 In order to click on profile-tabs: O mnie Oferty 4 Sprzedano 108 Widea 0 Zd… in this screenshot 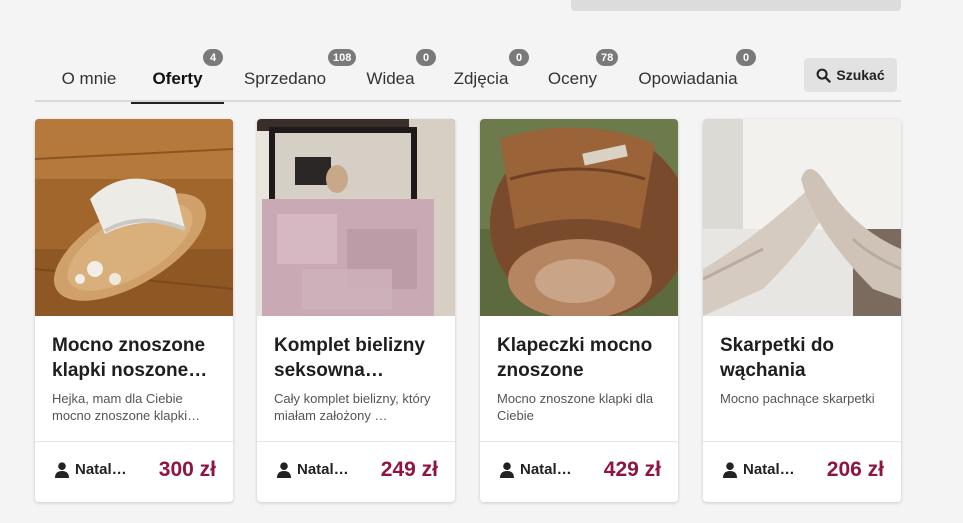, I will do `click(468, 76)`.